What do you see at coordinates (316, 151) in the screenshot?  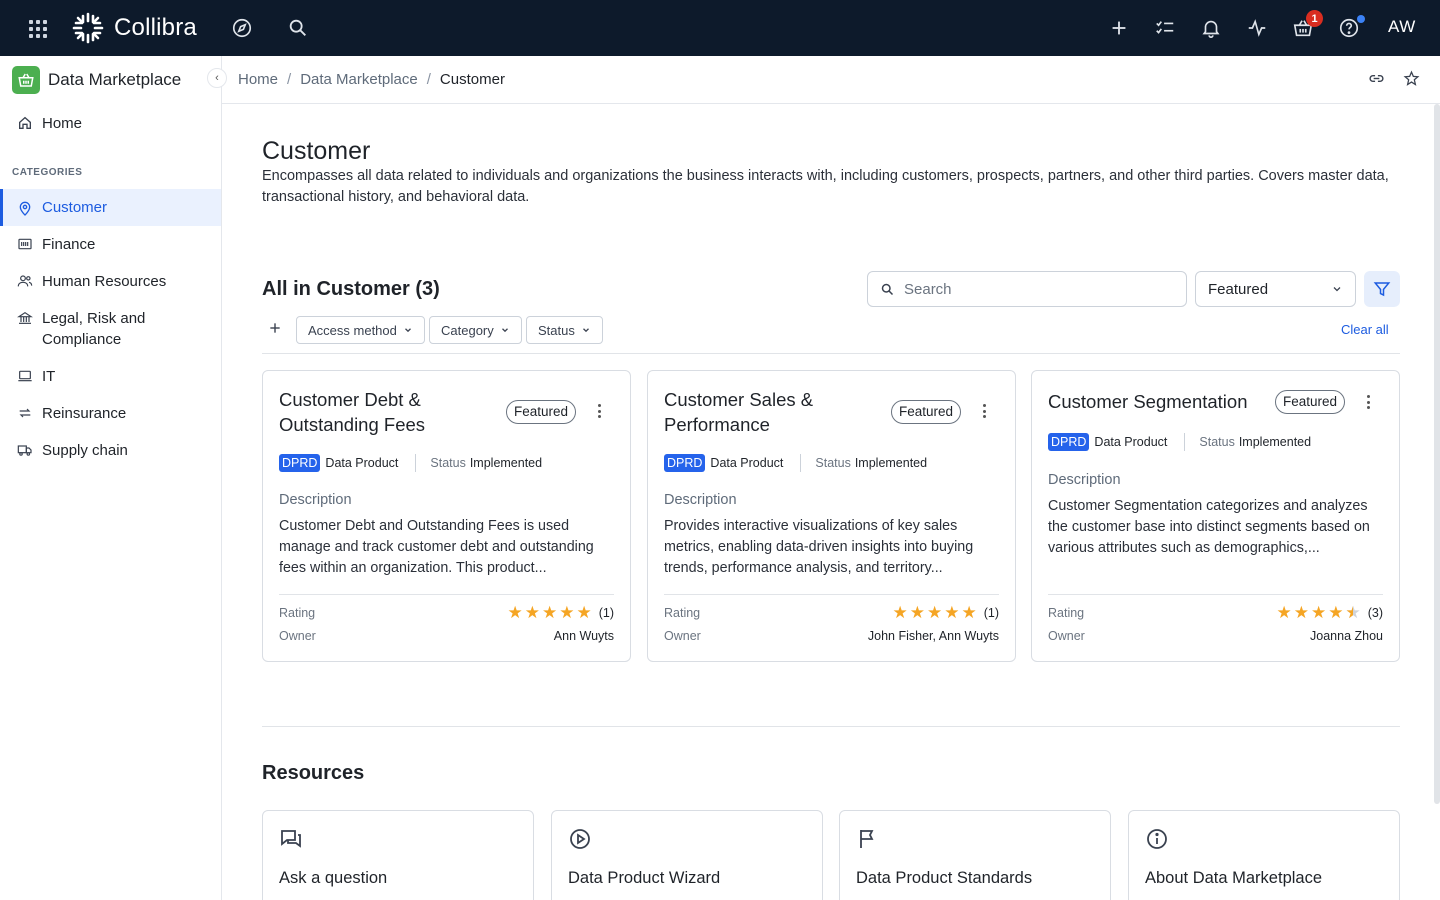 I see `page-title: Customer` at bounding box center [316, 151].